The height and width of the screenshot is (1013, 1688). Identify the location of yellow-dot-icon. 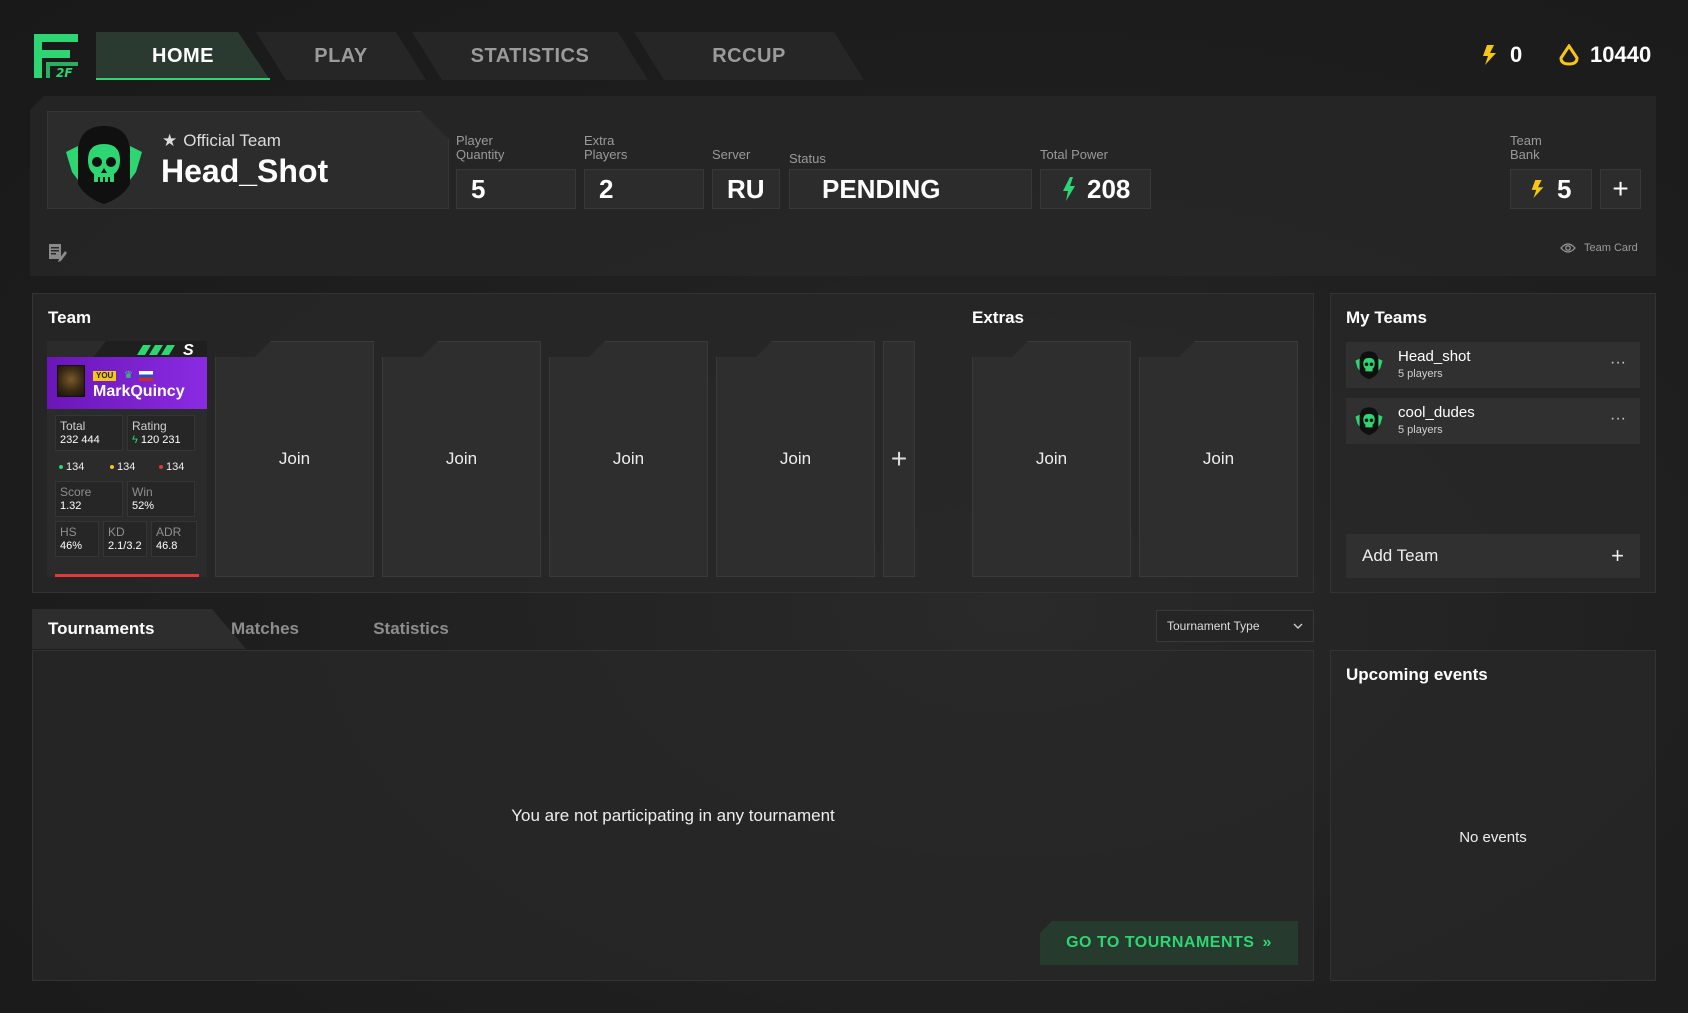
(112, 467).